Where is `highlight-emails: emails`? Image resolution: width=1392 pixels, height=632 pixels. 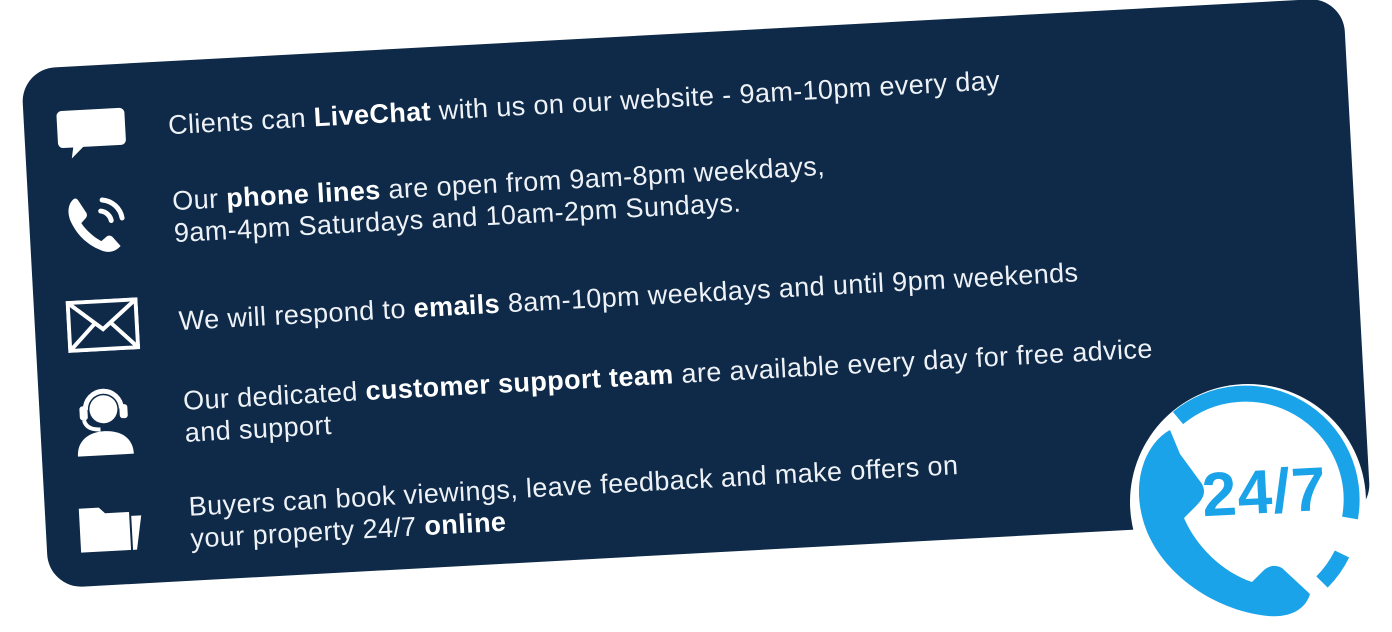 highlight-emails: emails is located at coordinates (456, 306).